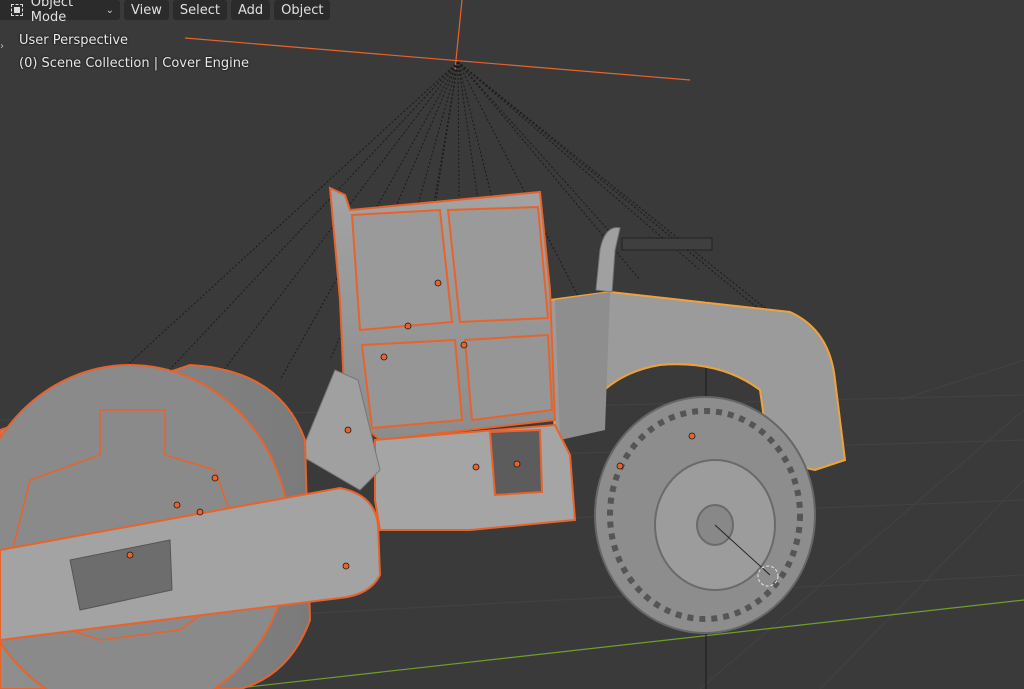 The height and width of the screenshot is (689, 1024). What do you see at coordinates (74, 40) in the screenshot?
I see `view-name-label: User Perspective` at bounding box center [74, 40].